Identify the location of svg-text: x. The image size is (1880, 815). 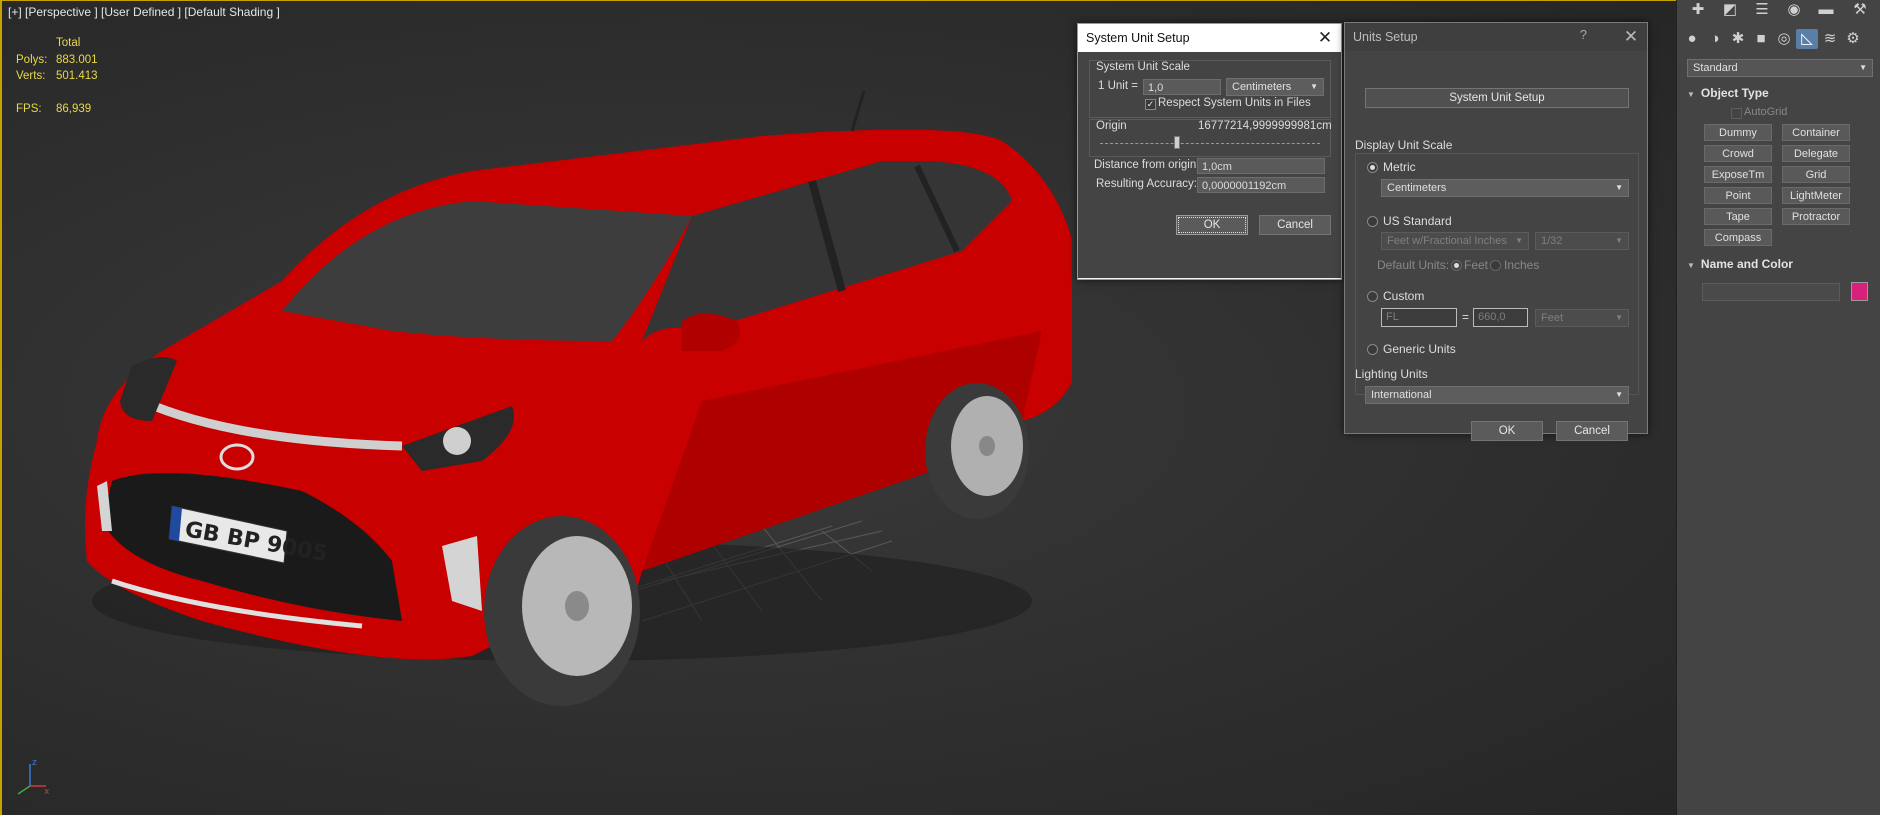
(47, 792).